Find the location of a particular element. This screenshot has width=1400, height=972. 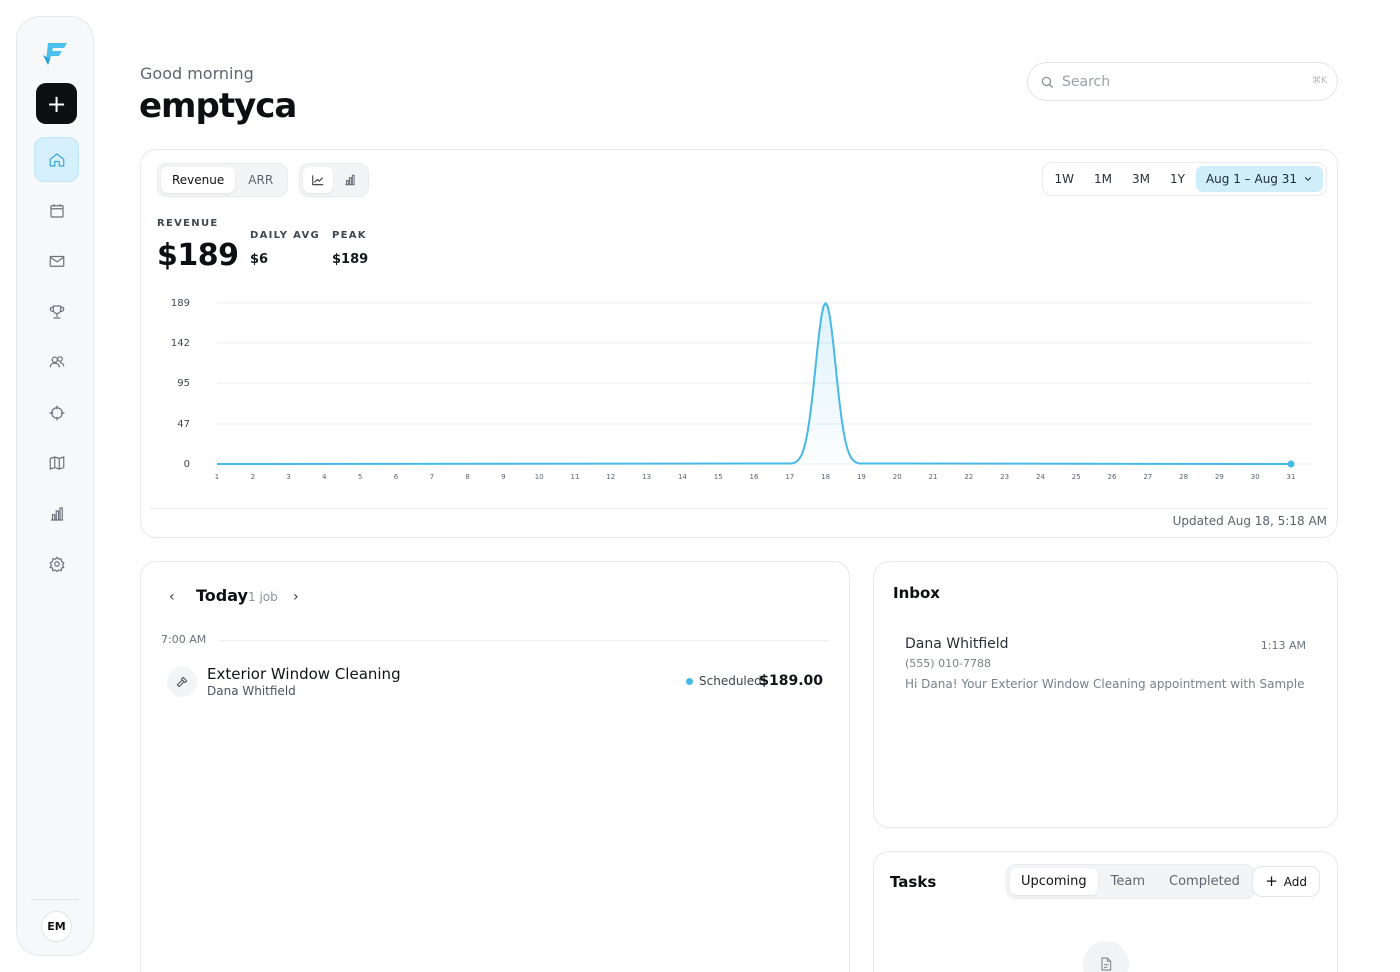

nav-trophy is located at coordinates (56, 311).